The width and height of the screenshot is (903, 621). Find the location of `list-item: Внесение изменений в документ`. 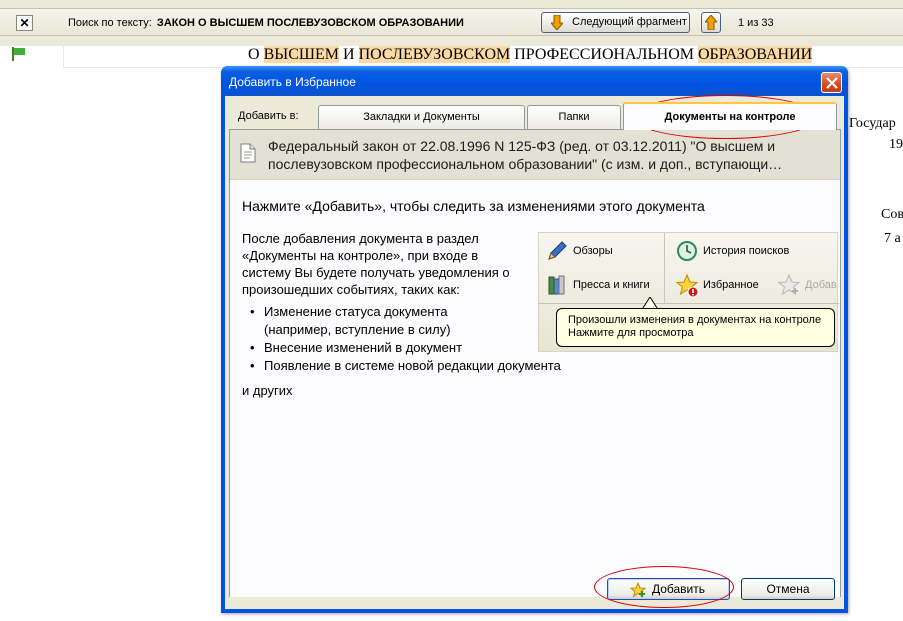

list-item: Внесение изменений в документ is located at coordinates (405, 348).